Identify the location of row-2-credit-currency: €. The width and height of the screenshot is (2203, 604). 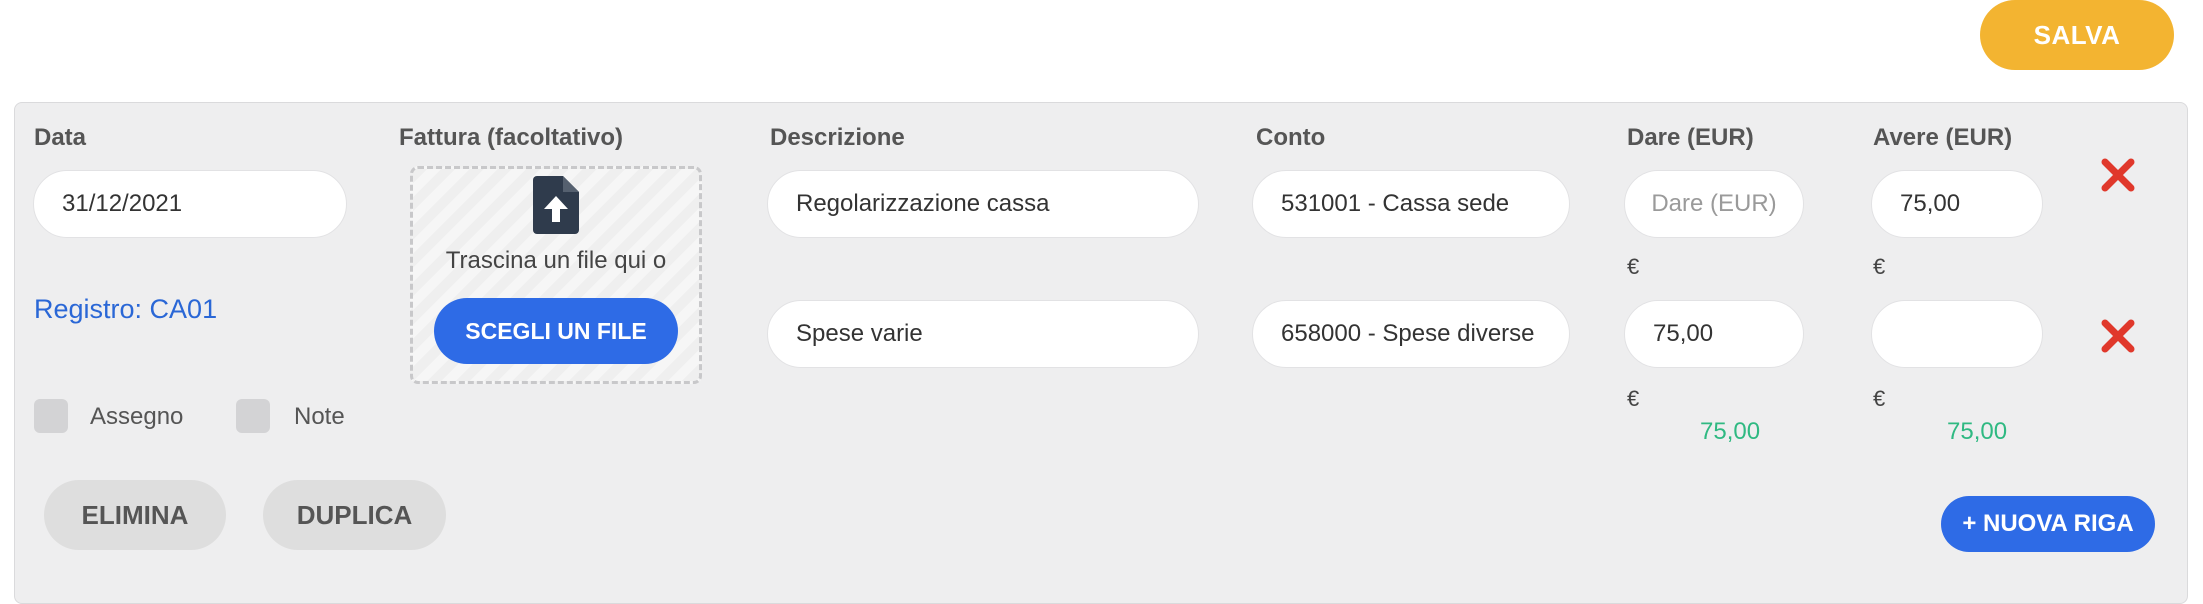
(1879, 398).